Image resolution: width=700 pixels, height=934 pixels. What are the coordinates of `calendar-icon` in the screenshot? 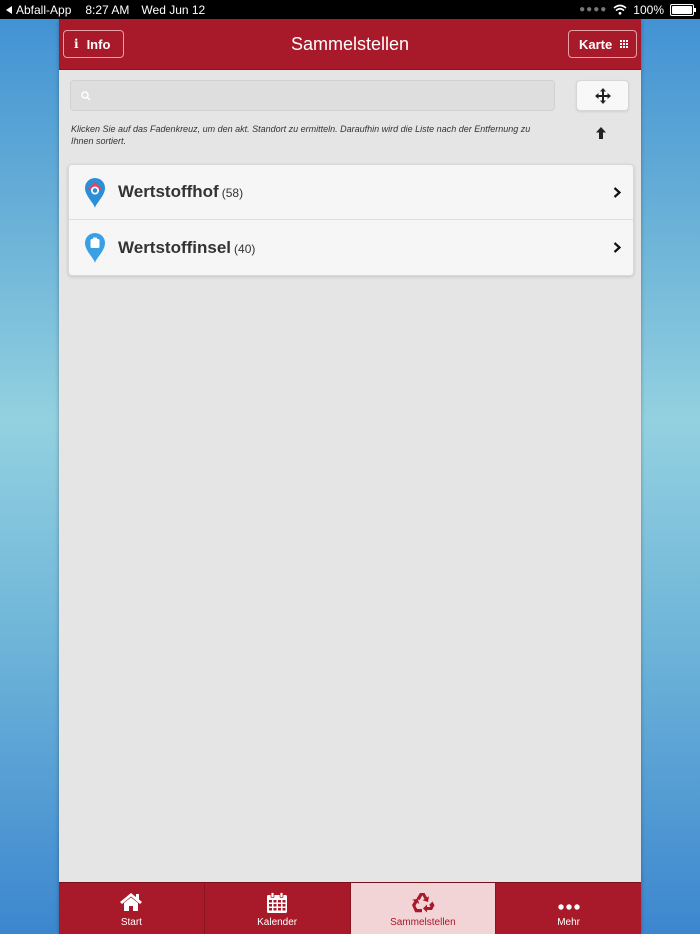 It's located at (277, 902).